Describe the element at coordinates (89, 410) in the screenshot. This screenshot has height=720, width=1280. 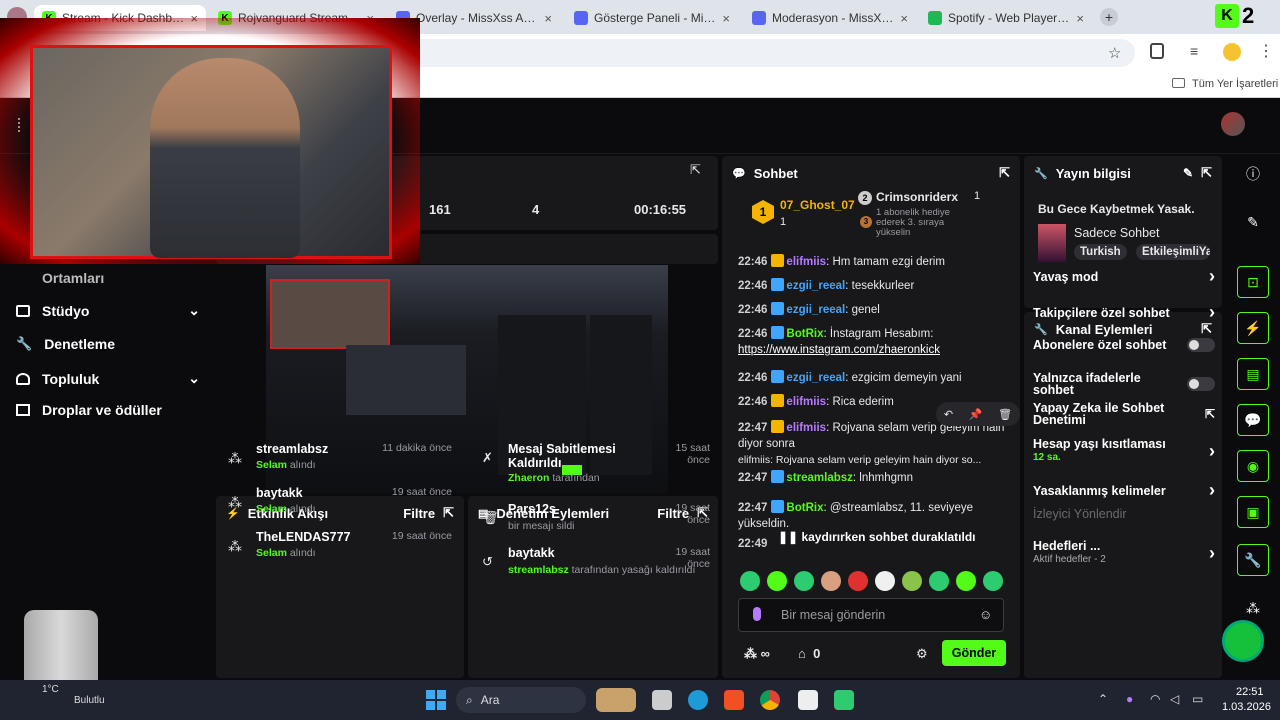
I see `sidebar-item-drops: Droplar ve ödüller` at that location.